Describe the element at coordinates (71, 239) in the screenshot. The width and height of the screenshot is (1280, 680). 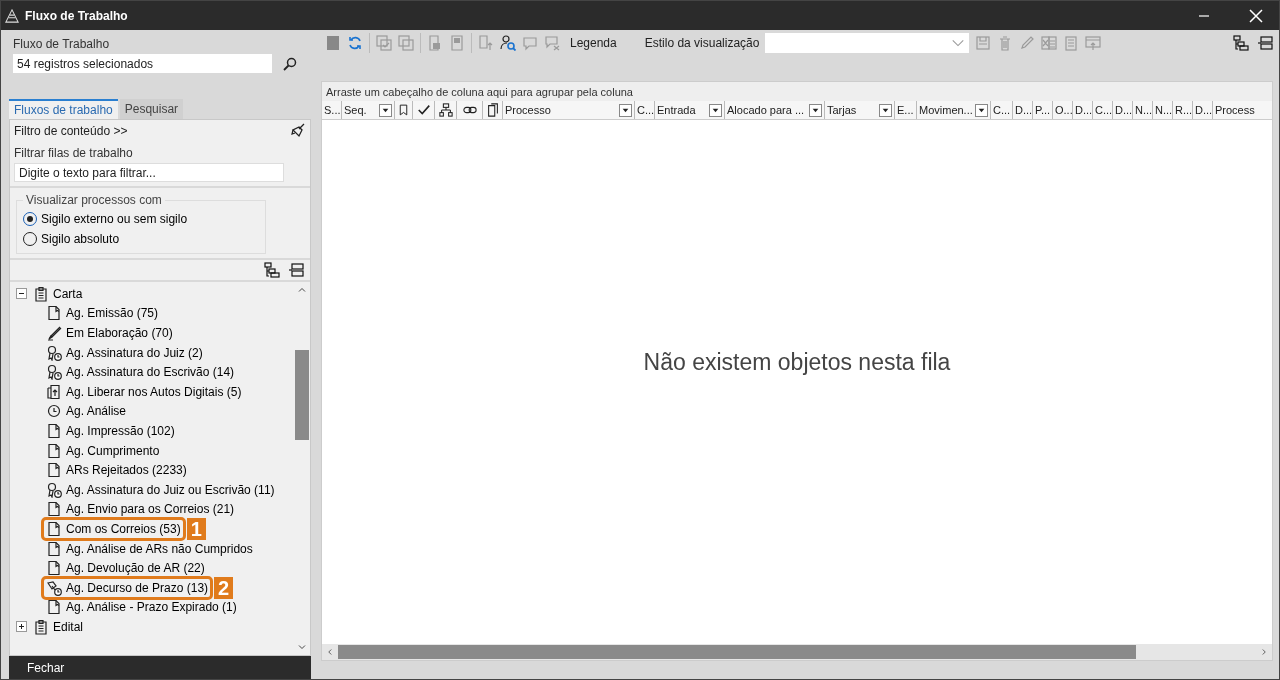
I see `radio-option: Sigilo absoluto` at that location.